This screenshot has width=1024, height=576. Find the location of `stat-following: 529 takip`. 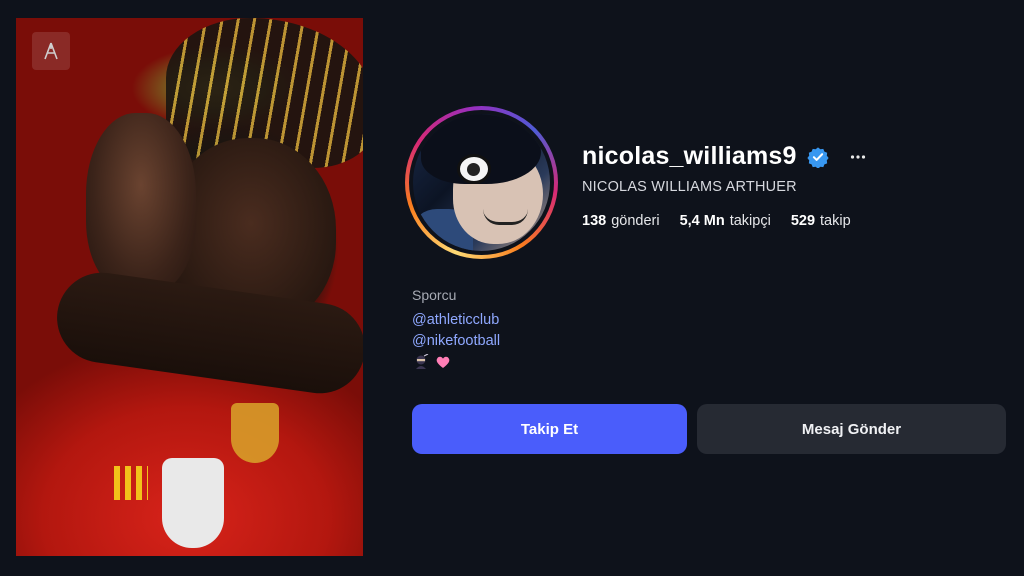

stat-following: 529 takip is located at coordinates (821, 221).